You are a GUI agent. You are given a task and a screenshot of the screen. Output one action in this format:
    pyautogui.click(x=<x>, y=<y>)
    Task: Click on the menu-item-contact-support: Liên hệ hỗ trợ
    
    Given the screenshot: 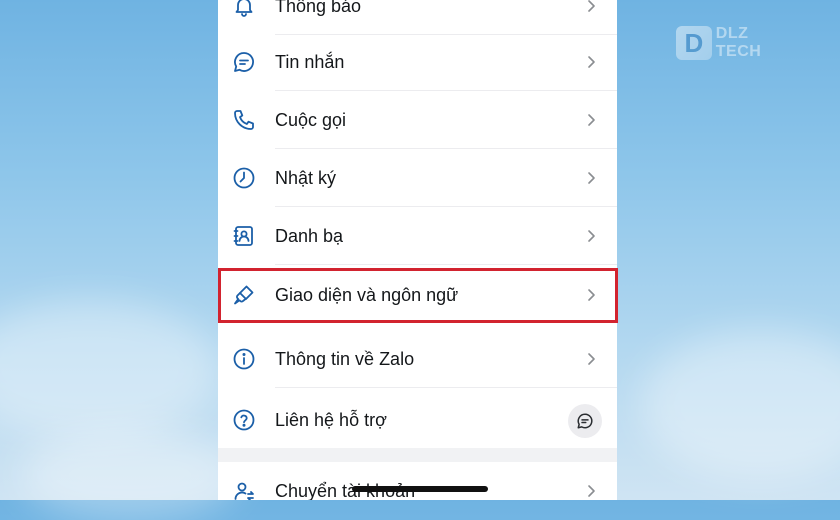 What is the action you would take?
    pyautogui.click(x=417, y=420)
    